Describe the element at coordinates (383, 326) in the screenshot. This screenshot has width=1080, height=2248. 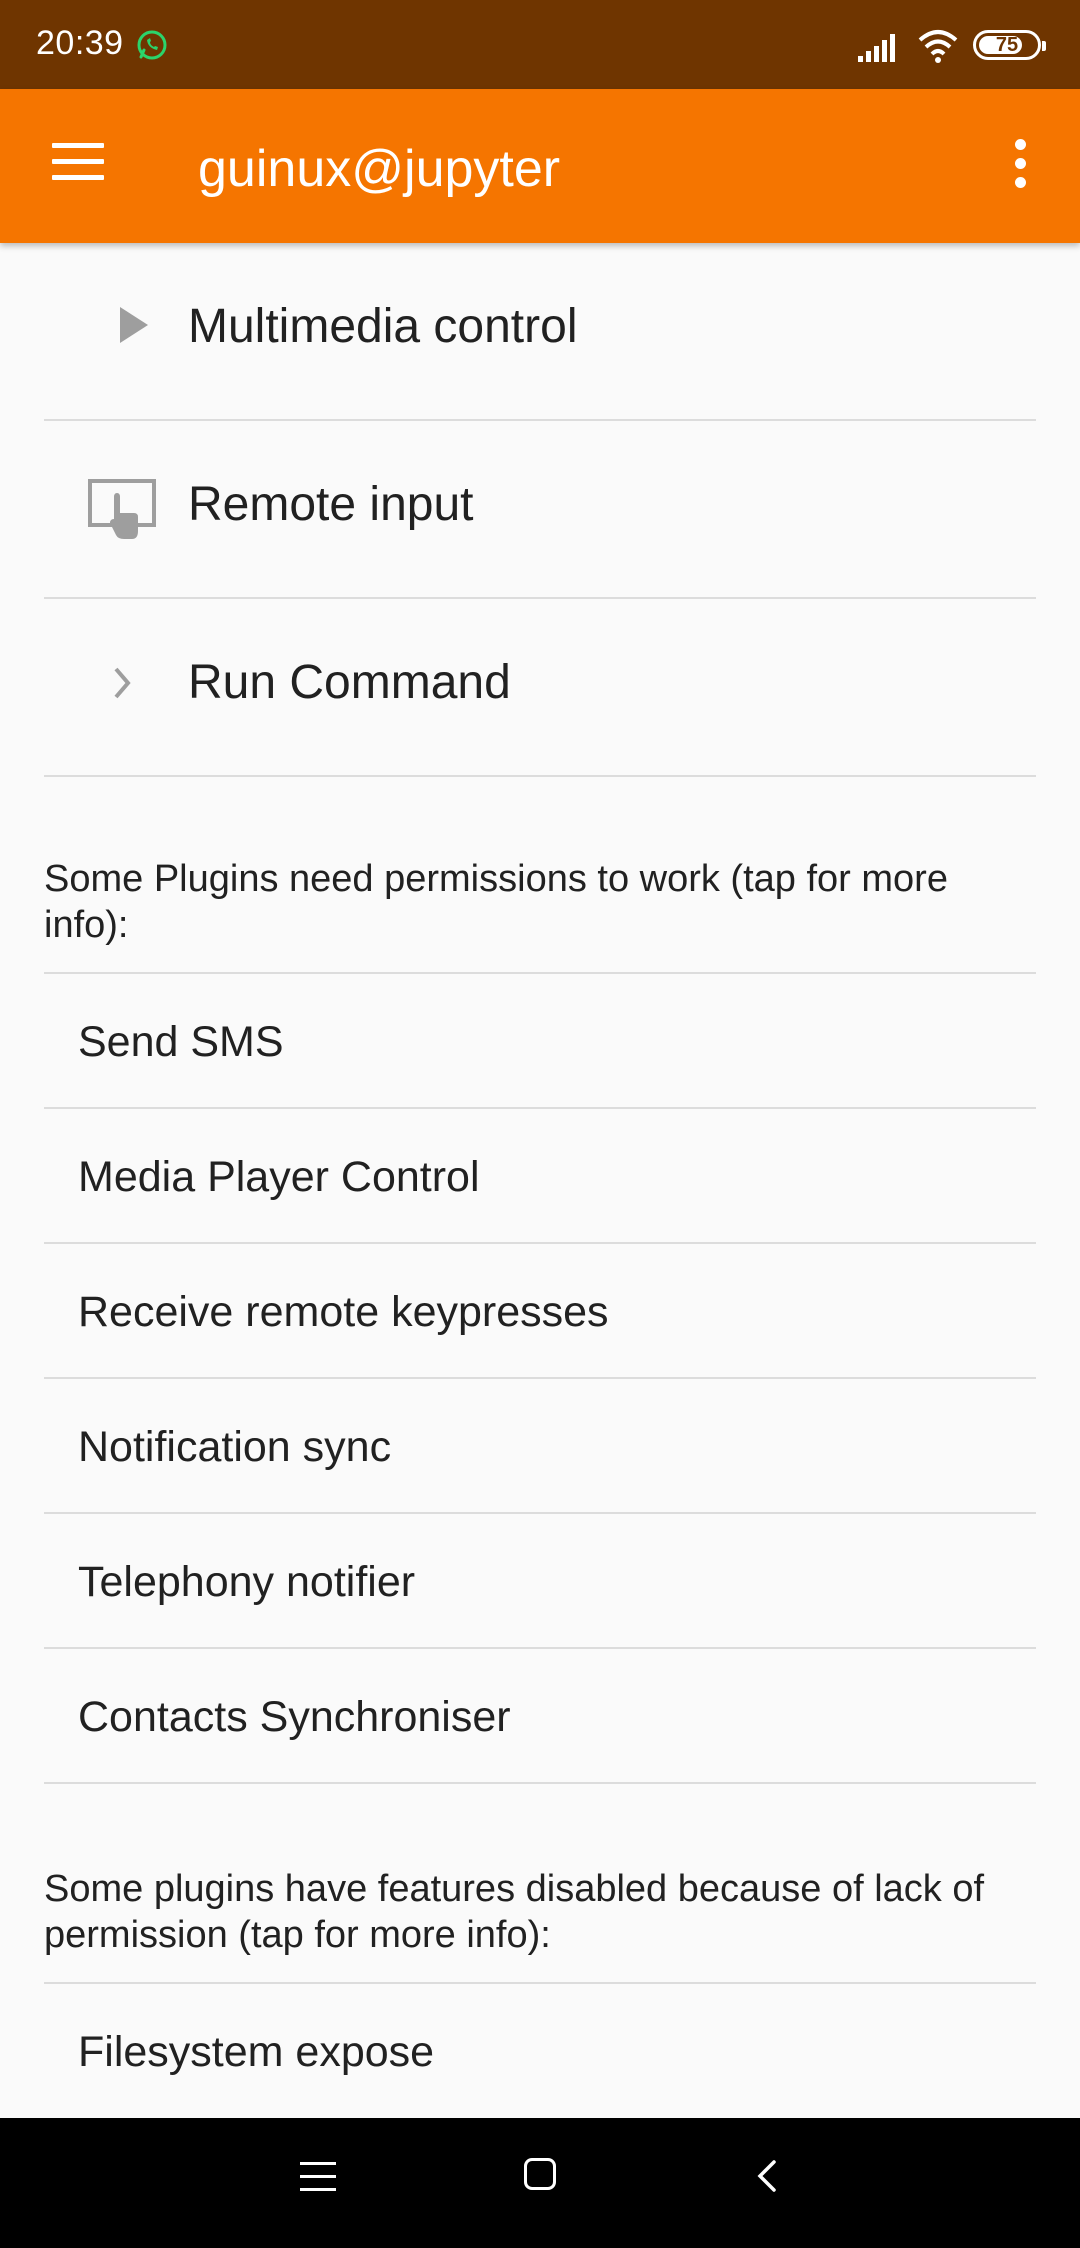
I see `plugin-label: Multimedia control` at that location.